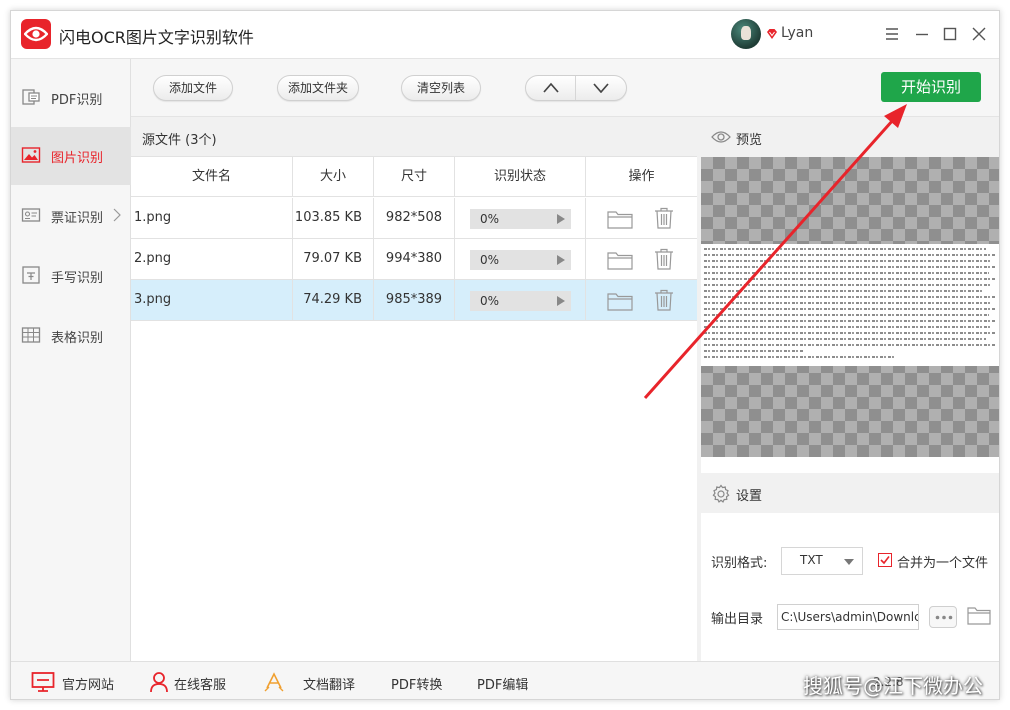 The height and width of the screenshot is (710, 1010). I want to click on sidebar-item-label: 表格识别, so click(77, 338).